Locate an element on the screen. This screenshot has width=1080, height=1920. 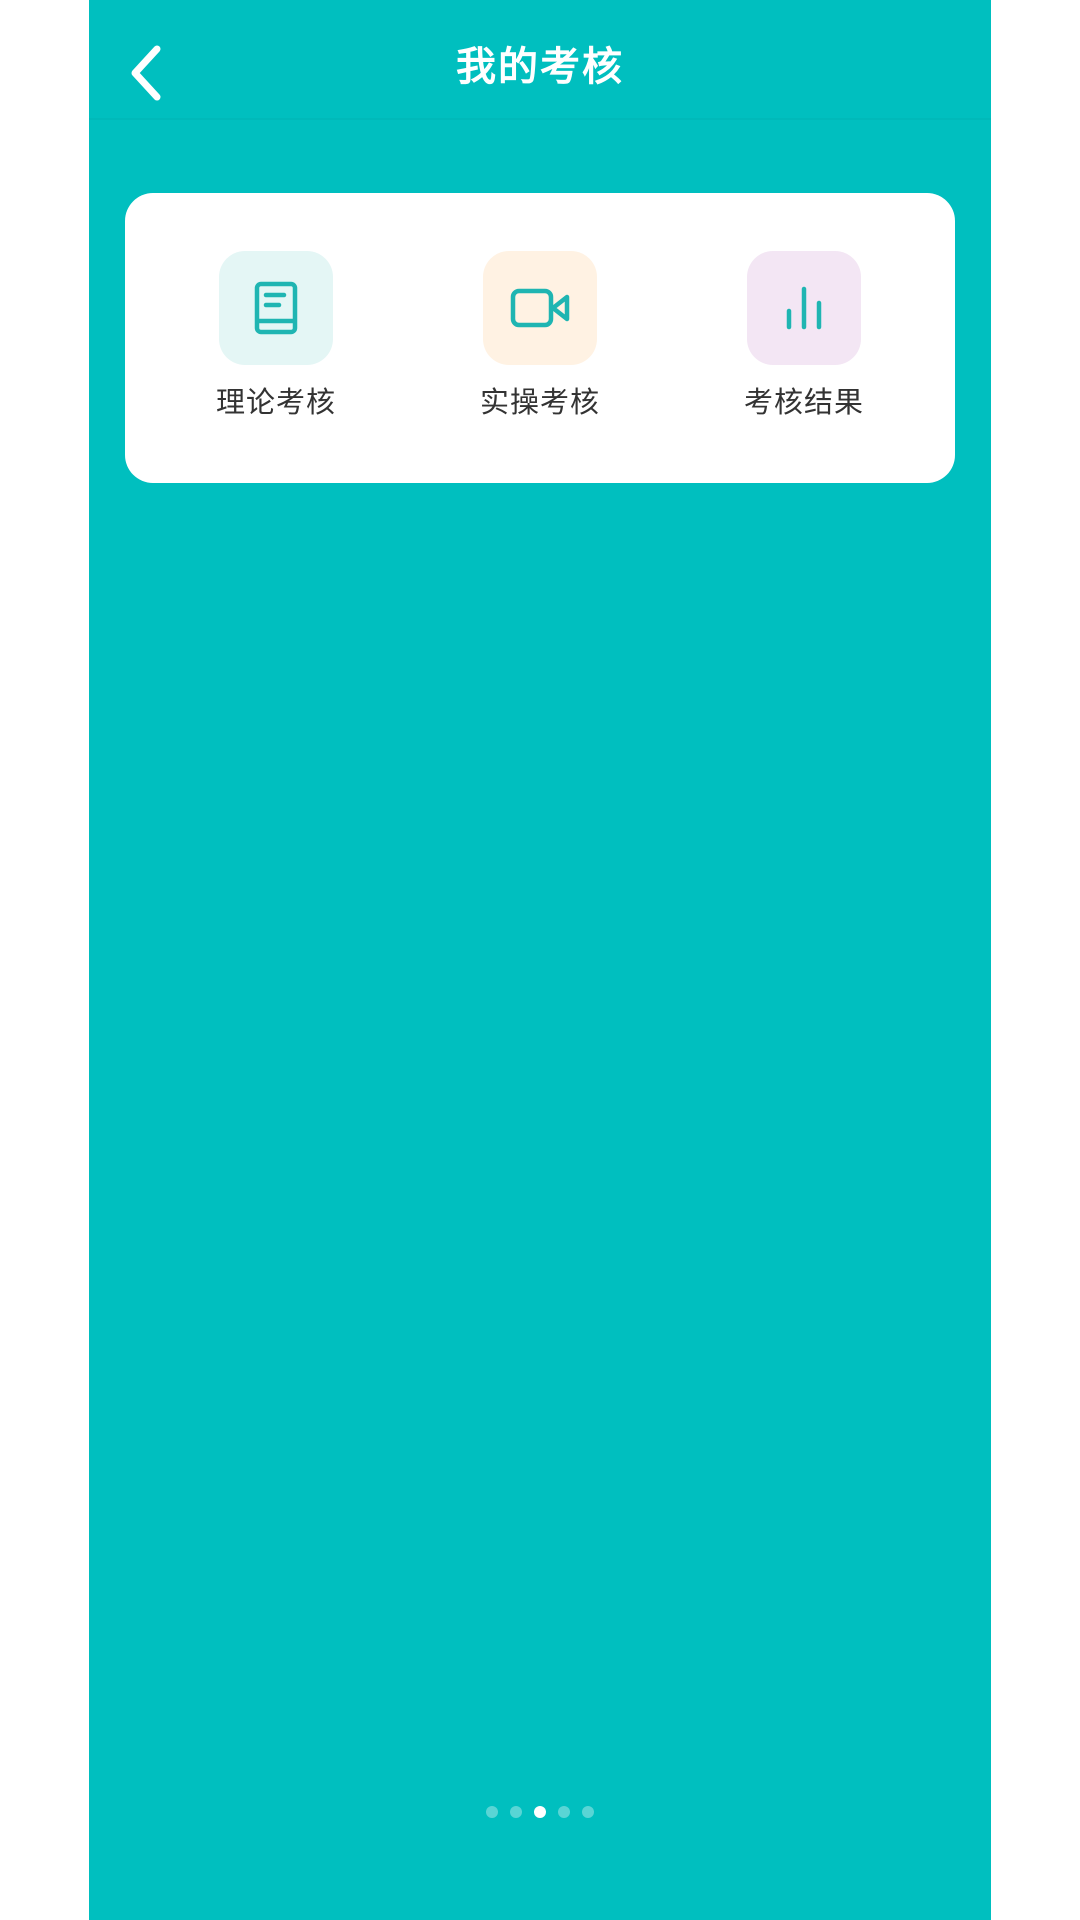
menu-item-exam-results: 考核结果 is located at coordinates (804, 346).